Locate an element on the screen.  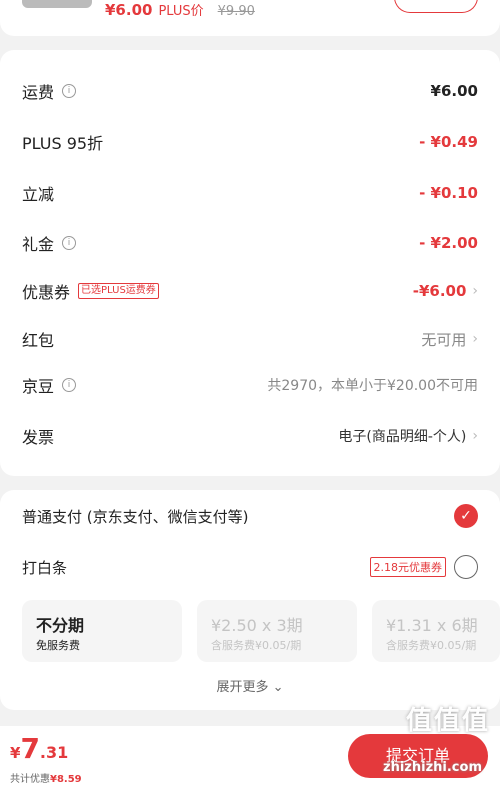
fee-value: 无可用 is located at coordinates (444, 339).